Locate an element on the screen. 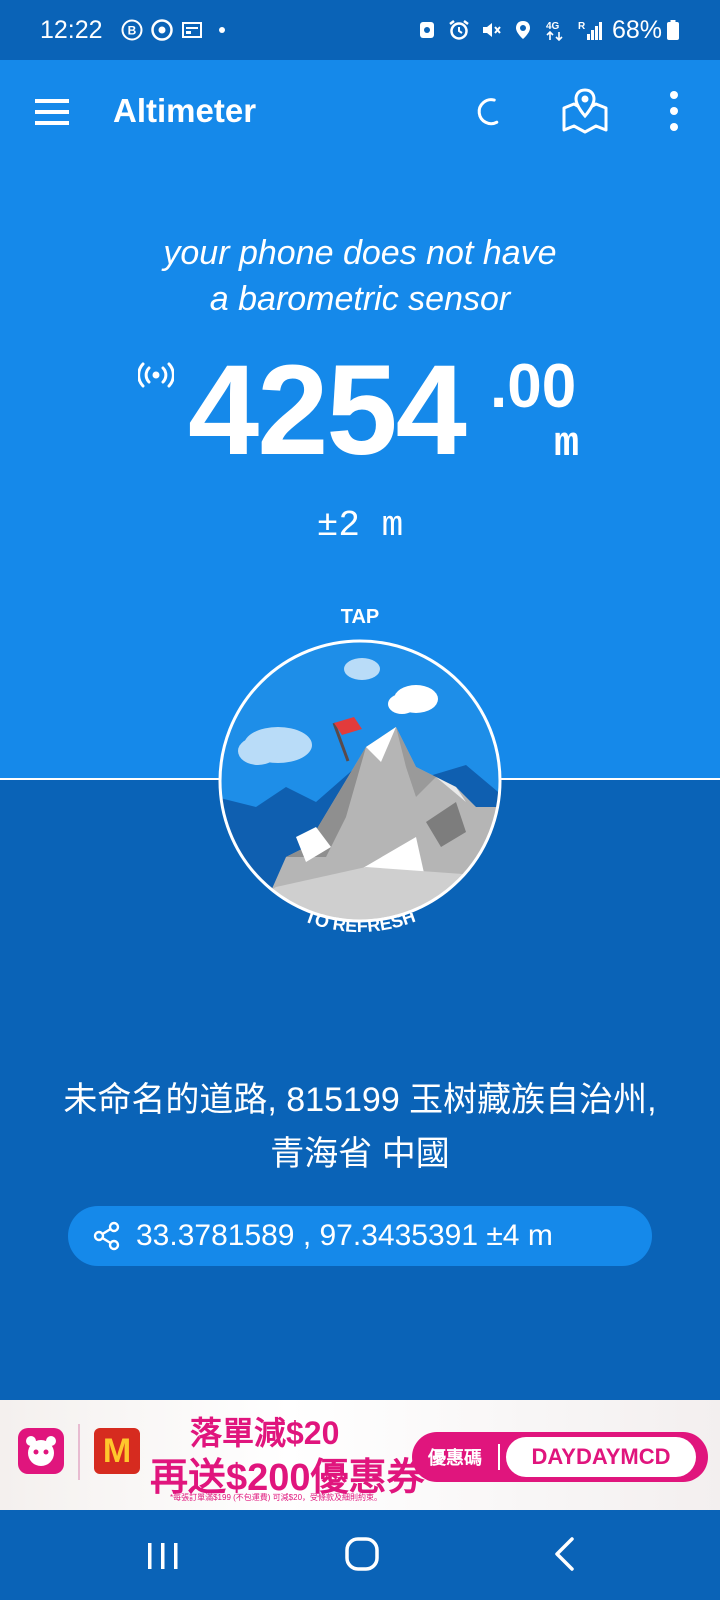 The width and height of the screenshot is (720, 1600). b-circle-icon: B is located at coordinates (132, 30).